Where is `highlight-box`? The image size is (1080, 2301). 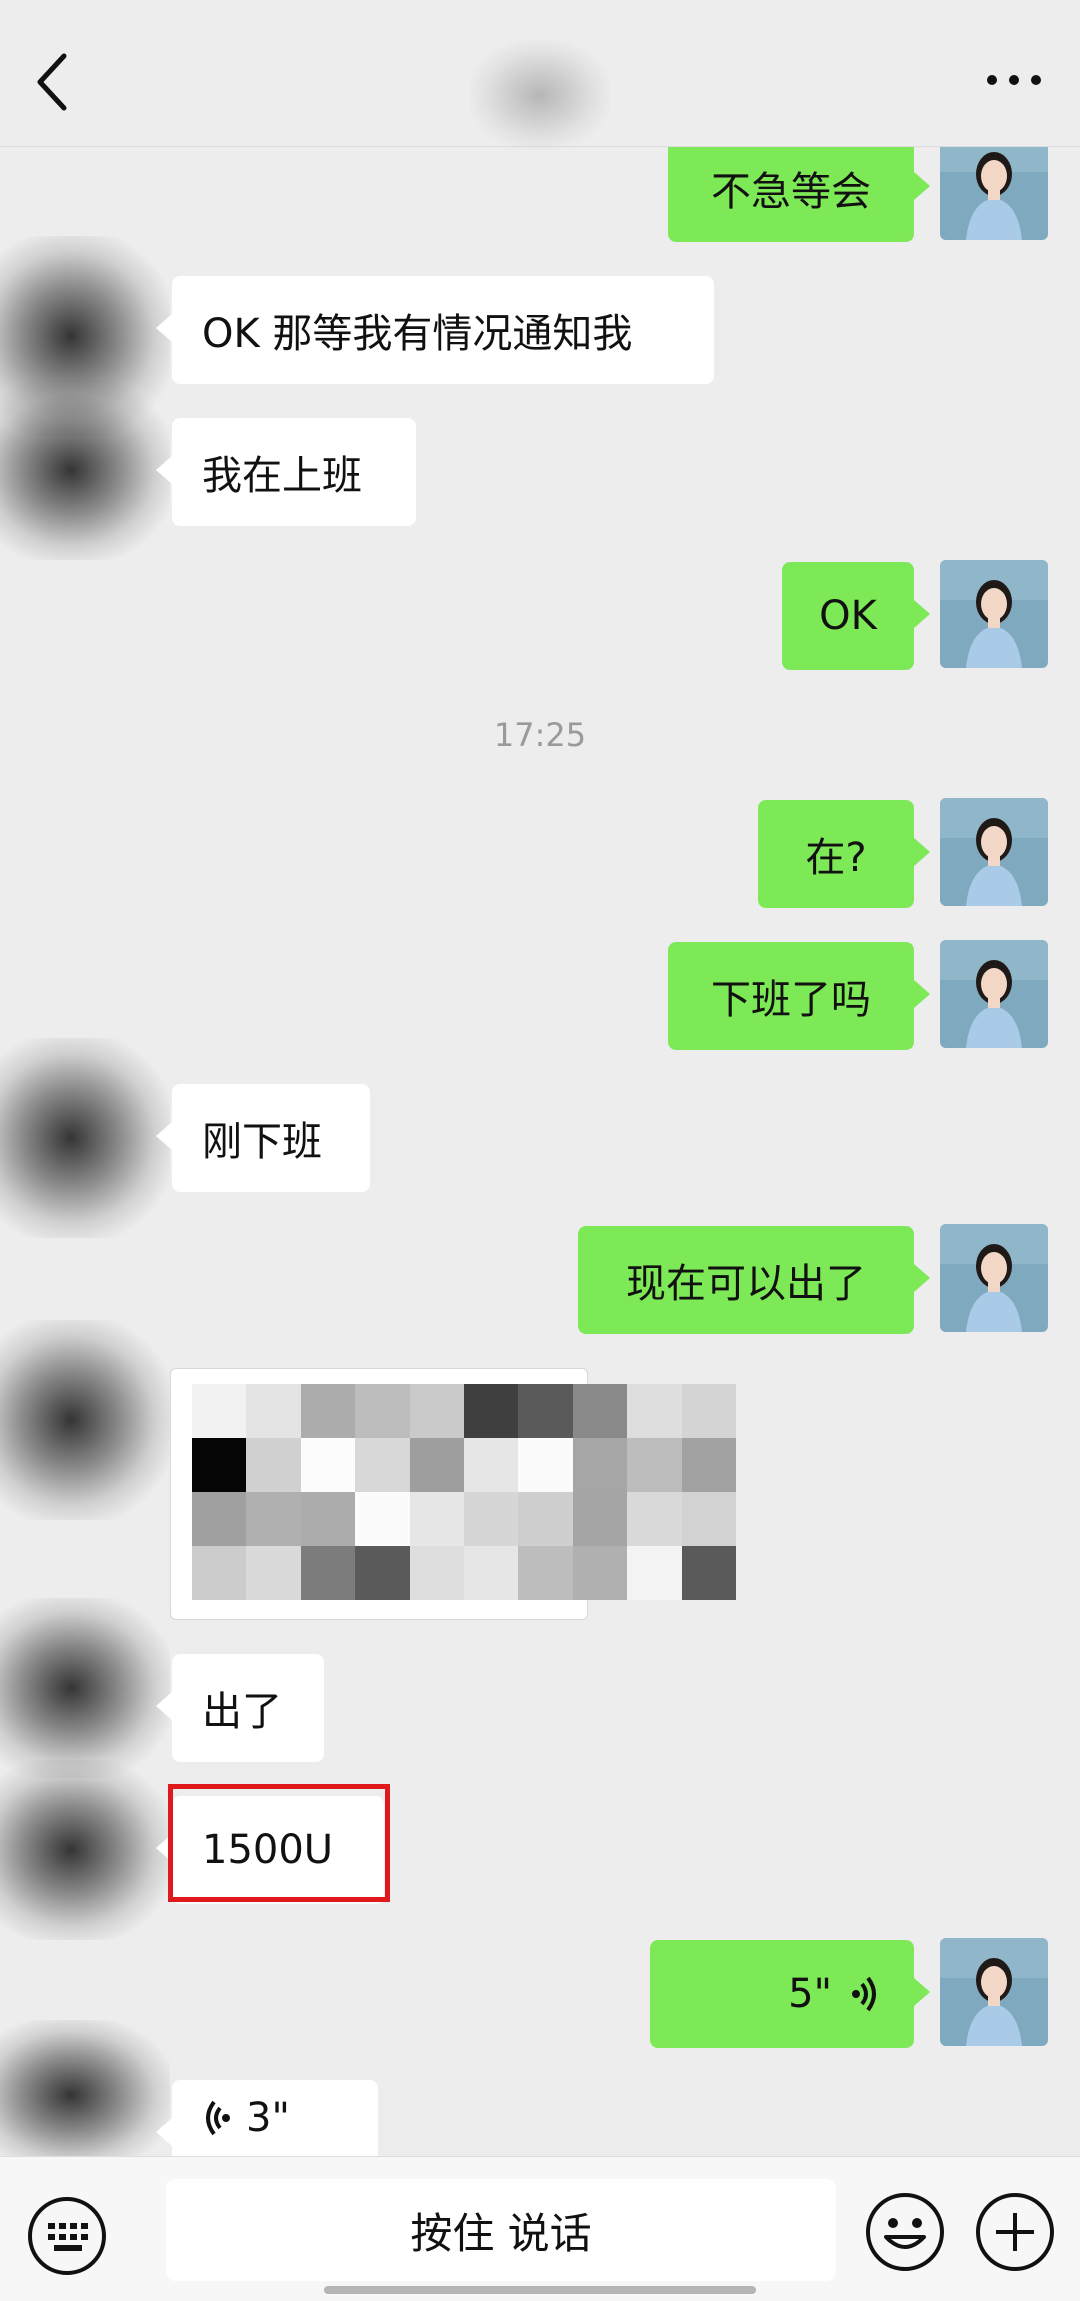 highlight-box is located at coordinates (279, 1843).